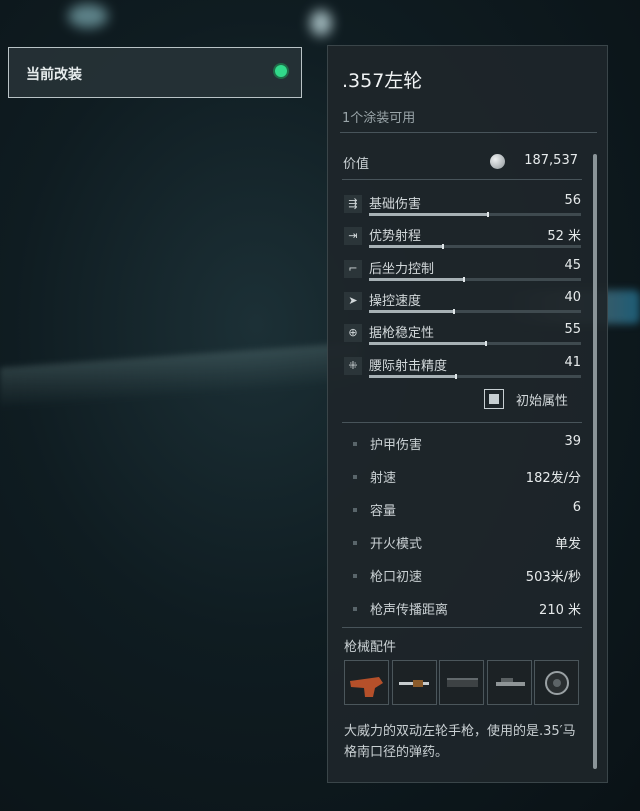  What do you see at coordinates (54, 75) in the screenshot?
I see `current-mod-label: 当前改装` at bounding box center [54, 75].